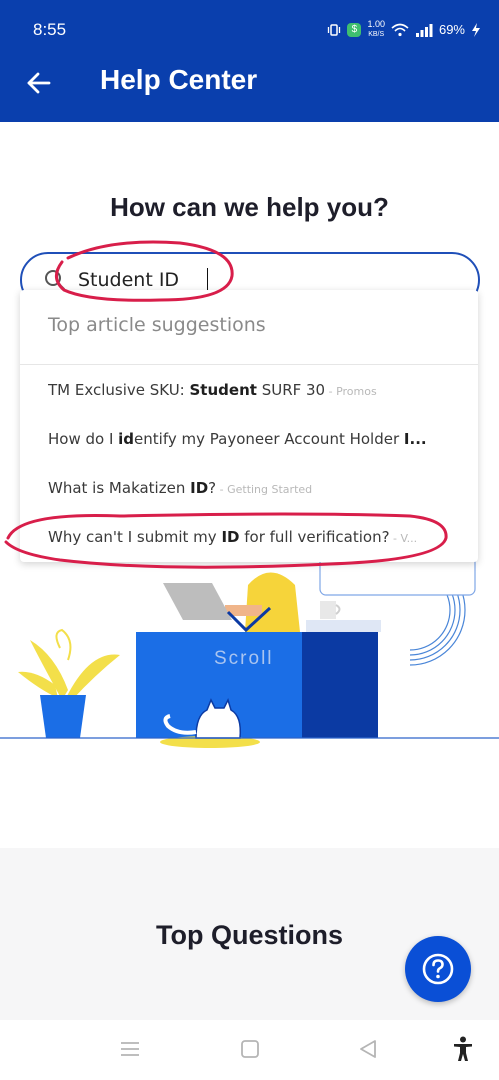 The width and height of the screenshot is (499, 1080). Describe the element at coordinates (207, 280) in the screenshot. I see `text-caret` at that location.